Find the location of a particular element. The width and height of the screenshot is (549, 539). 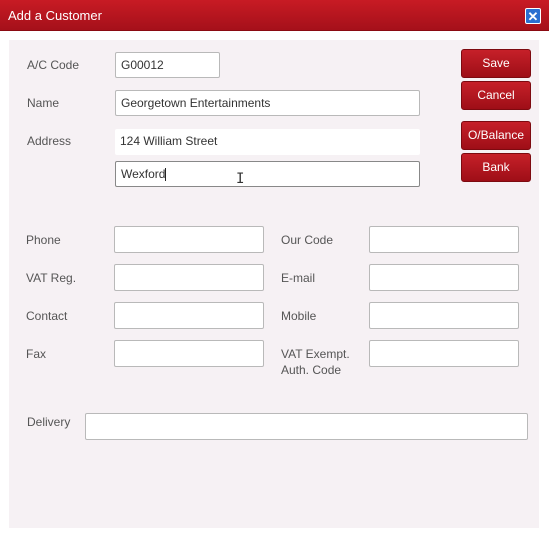

contact-input is located at coordinates (189, 315).